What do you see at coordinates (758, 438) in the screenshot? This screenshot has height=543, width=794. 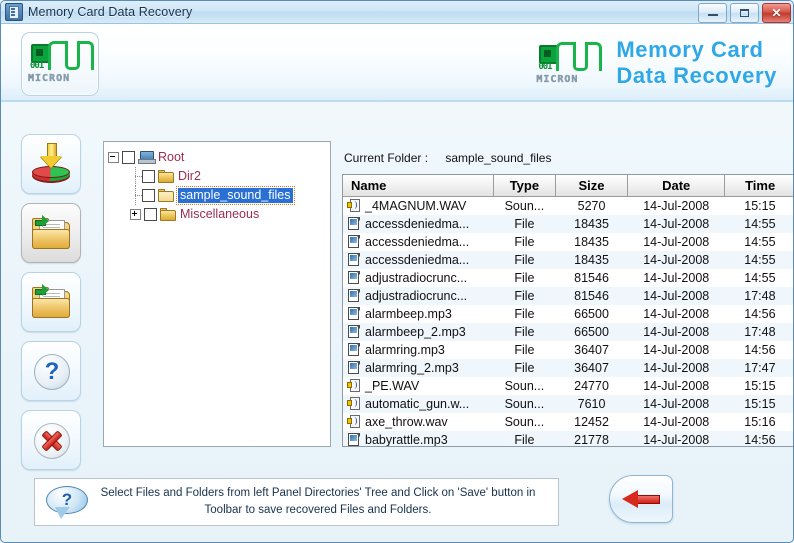 I see `cell-time: 14:56` at bounding box center [758, 438].